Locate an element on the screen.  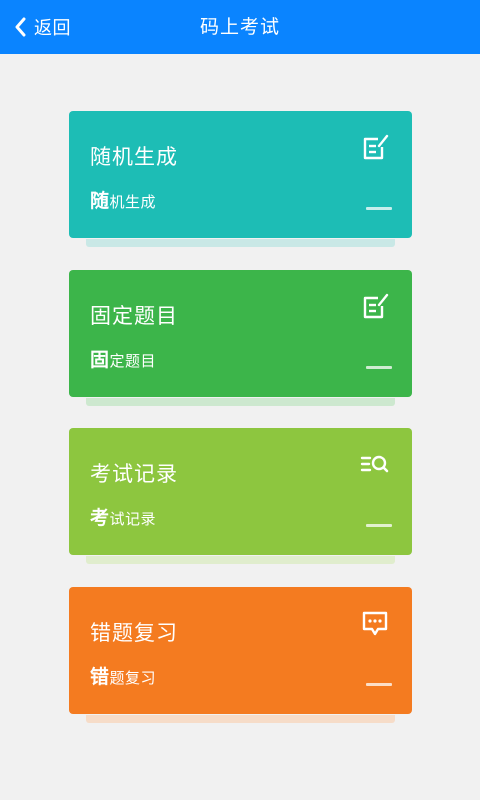
page-title: 码上考试 is located at coordinates (239, 27).